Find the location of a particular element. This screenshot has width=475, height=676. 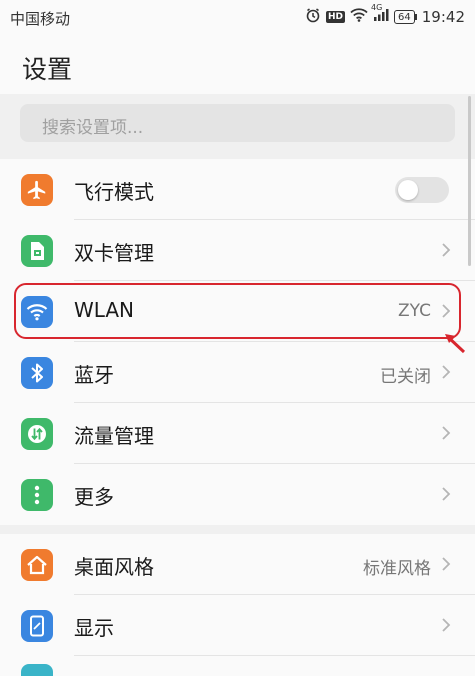

settings-item-more: 更多 is located at coordinates (237, 494).